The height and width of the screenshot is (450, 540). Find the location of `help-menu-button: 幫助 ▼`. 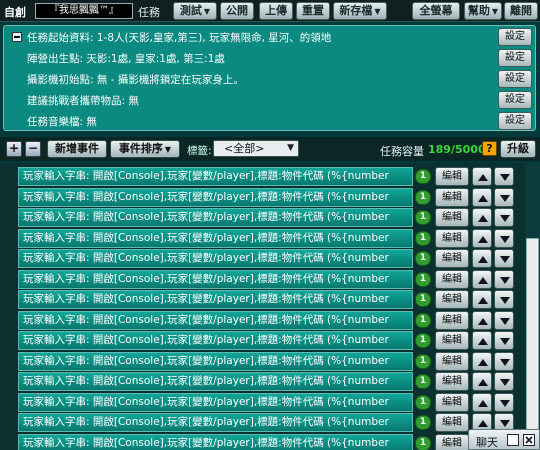

help-menu-button: 幫助 ▼ is located at coordinates (483, 11).